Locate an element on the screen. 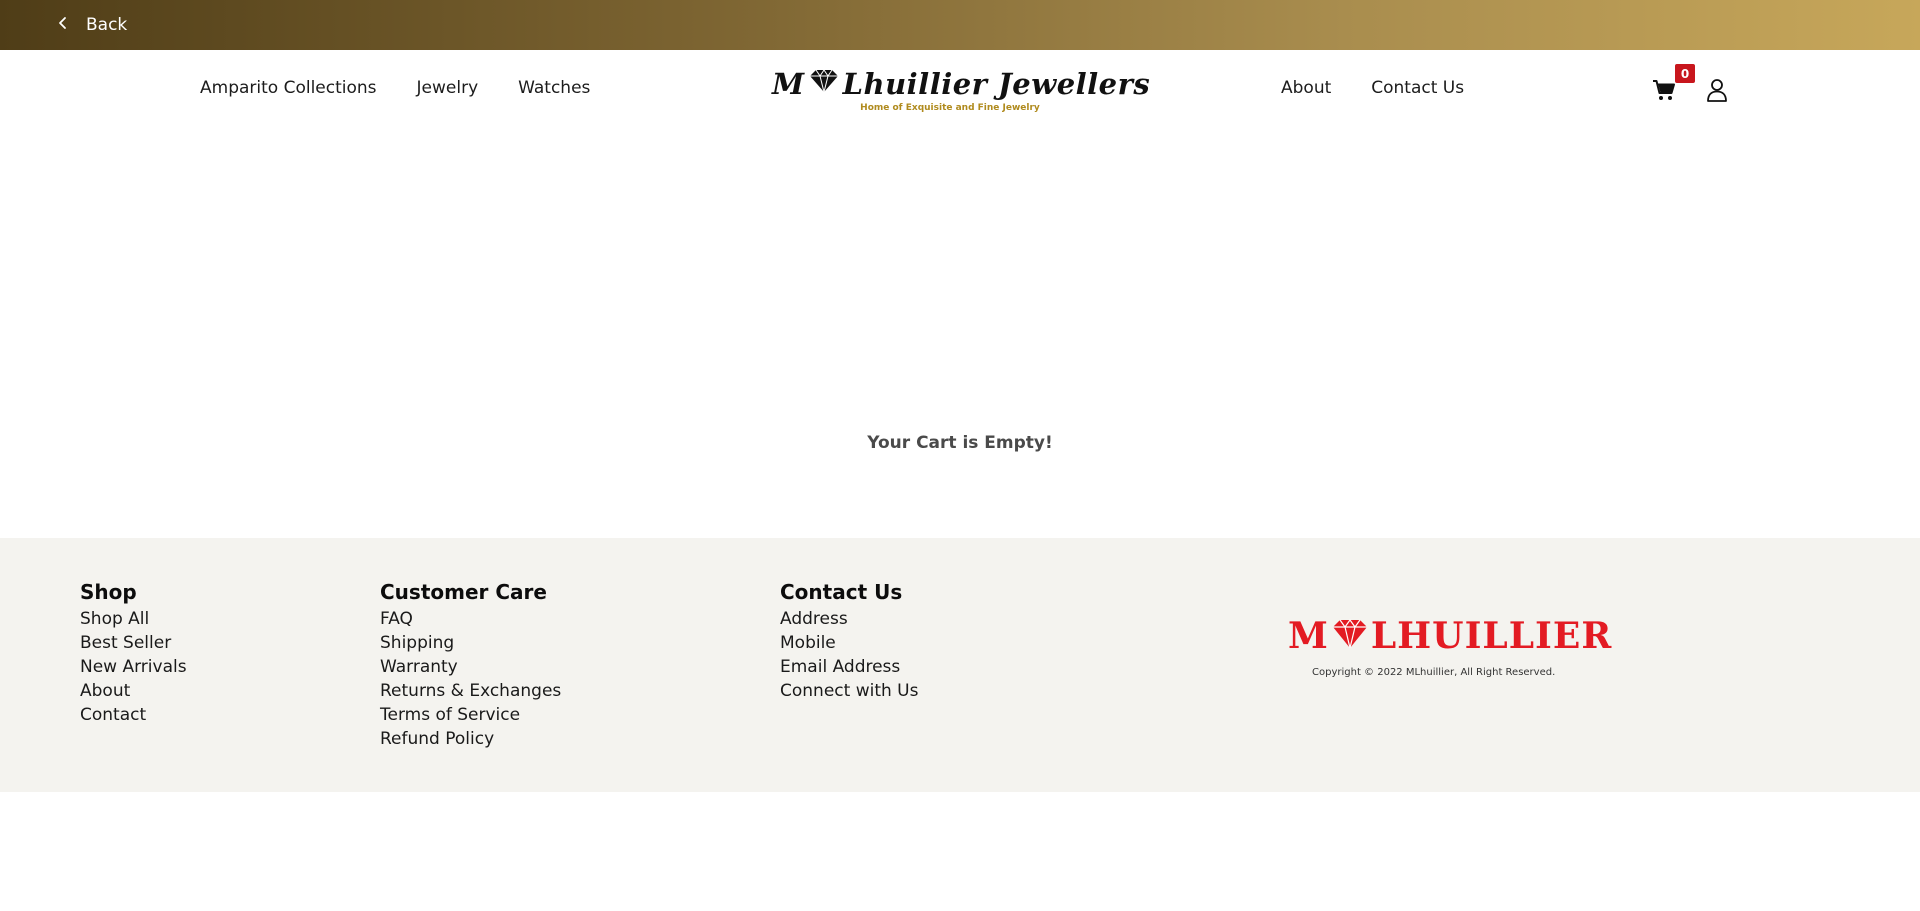 This screenshot has width=1920, height=911. cart-button is located at coordinates (1665, 91).